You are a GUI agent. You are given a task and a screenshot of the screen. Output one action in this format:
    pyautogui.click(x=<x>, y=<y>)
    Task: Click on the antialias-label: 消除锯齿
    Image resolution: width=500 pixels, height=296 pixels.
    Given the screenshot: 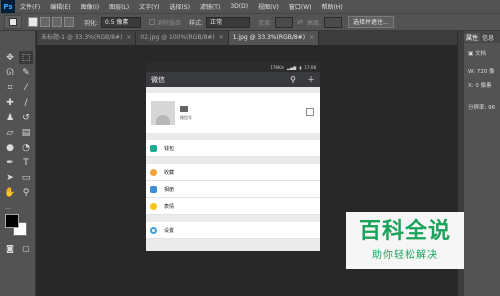 What is the action you would take?
    pyautogui.click(x=169, y=23)
    